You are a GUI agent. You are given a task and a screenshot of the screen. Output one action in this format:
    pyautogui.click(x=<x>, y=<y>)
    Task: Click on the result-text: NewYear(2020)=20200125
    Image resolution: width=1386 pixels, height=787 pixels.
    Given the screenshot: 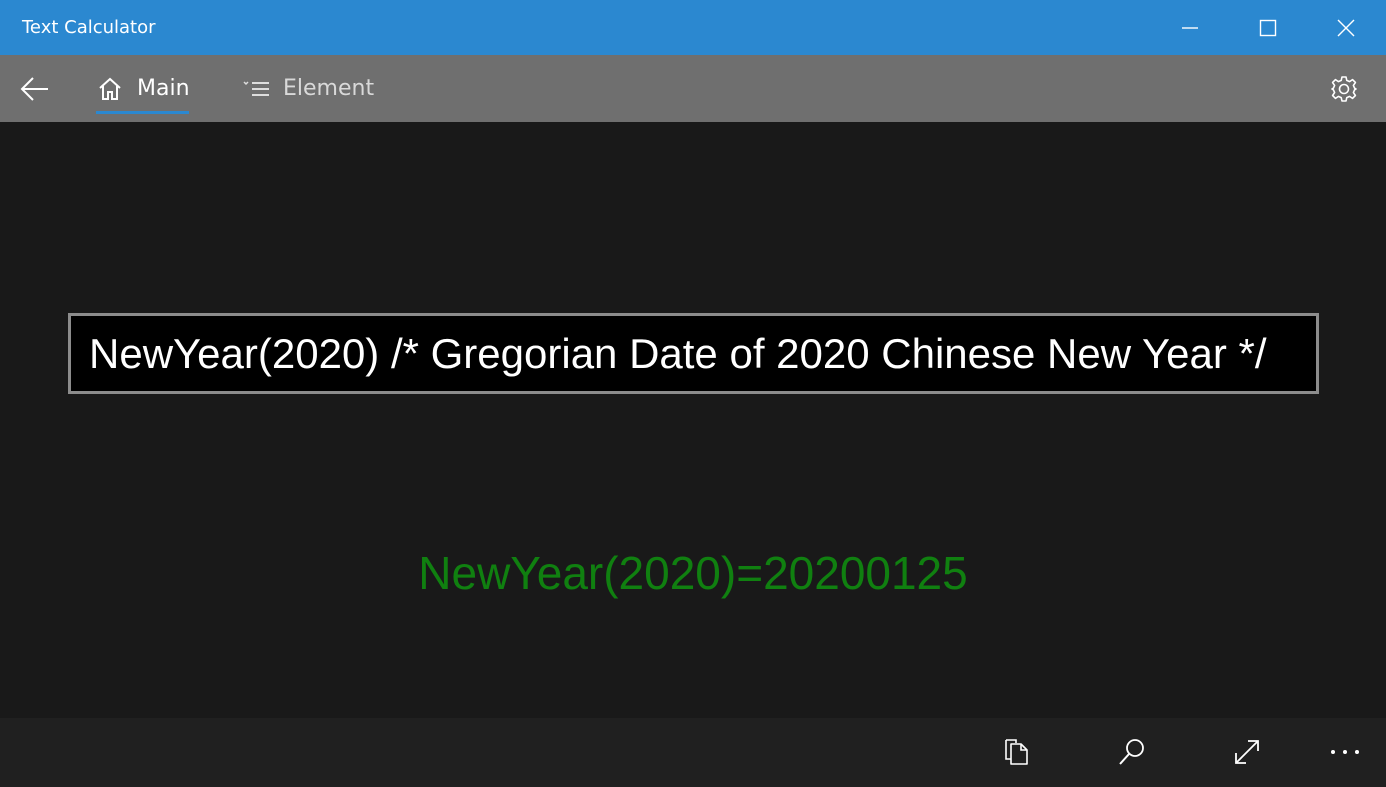 What is the action you would take?
    pyautogui.click(x=693, y=573)
    